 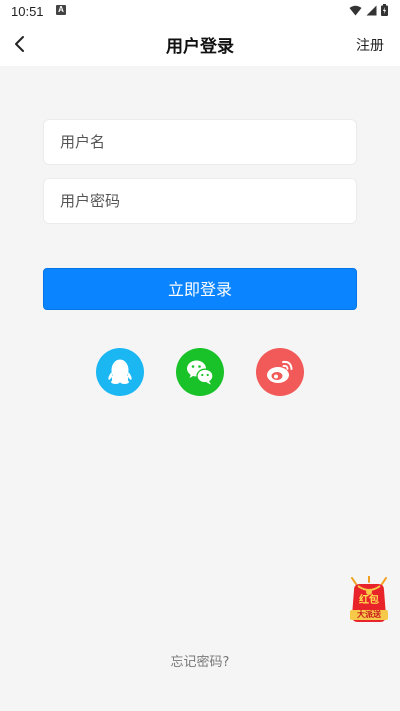 What do you see at coordinates (200, 289) in the screenshot?
I see `login-button: 立即登录` at bounding box center [200, 289].